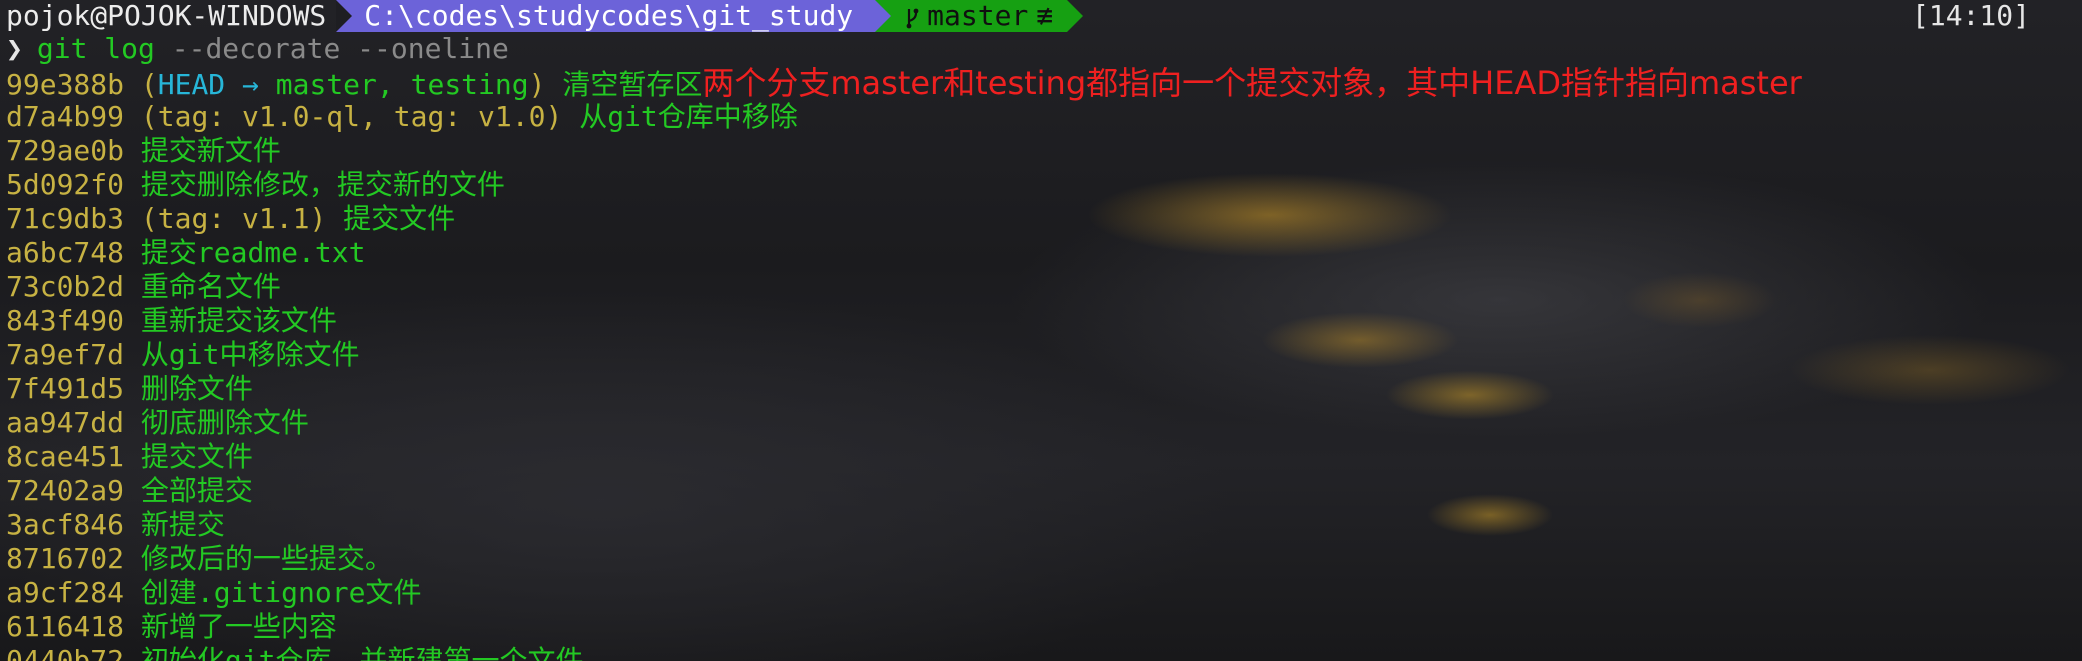 The image size is (2082, 661). I want to click on log-line: 72402a9 全部提交, so click(1044, 491).